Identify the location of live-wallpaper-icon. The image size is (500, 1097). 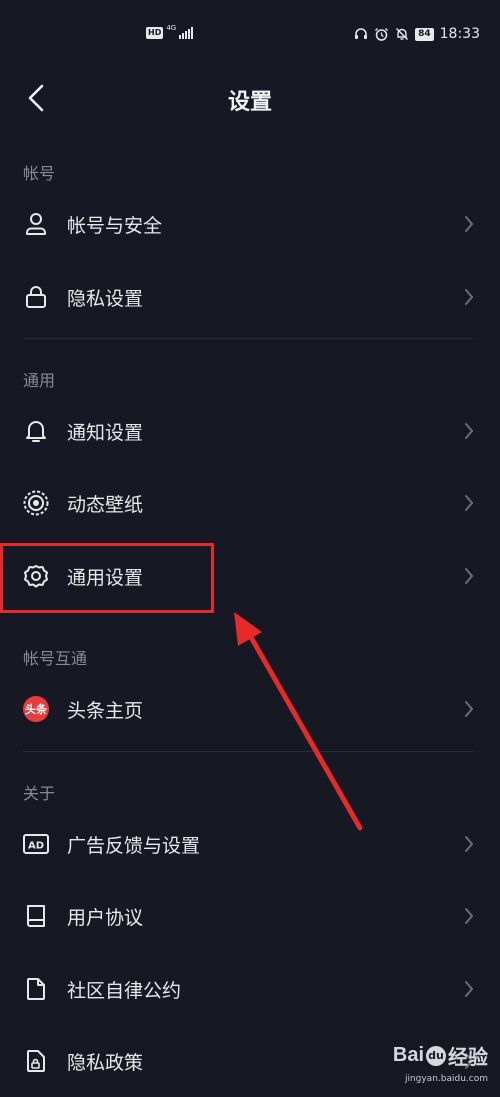
(36, 503).